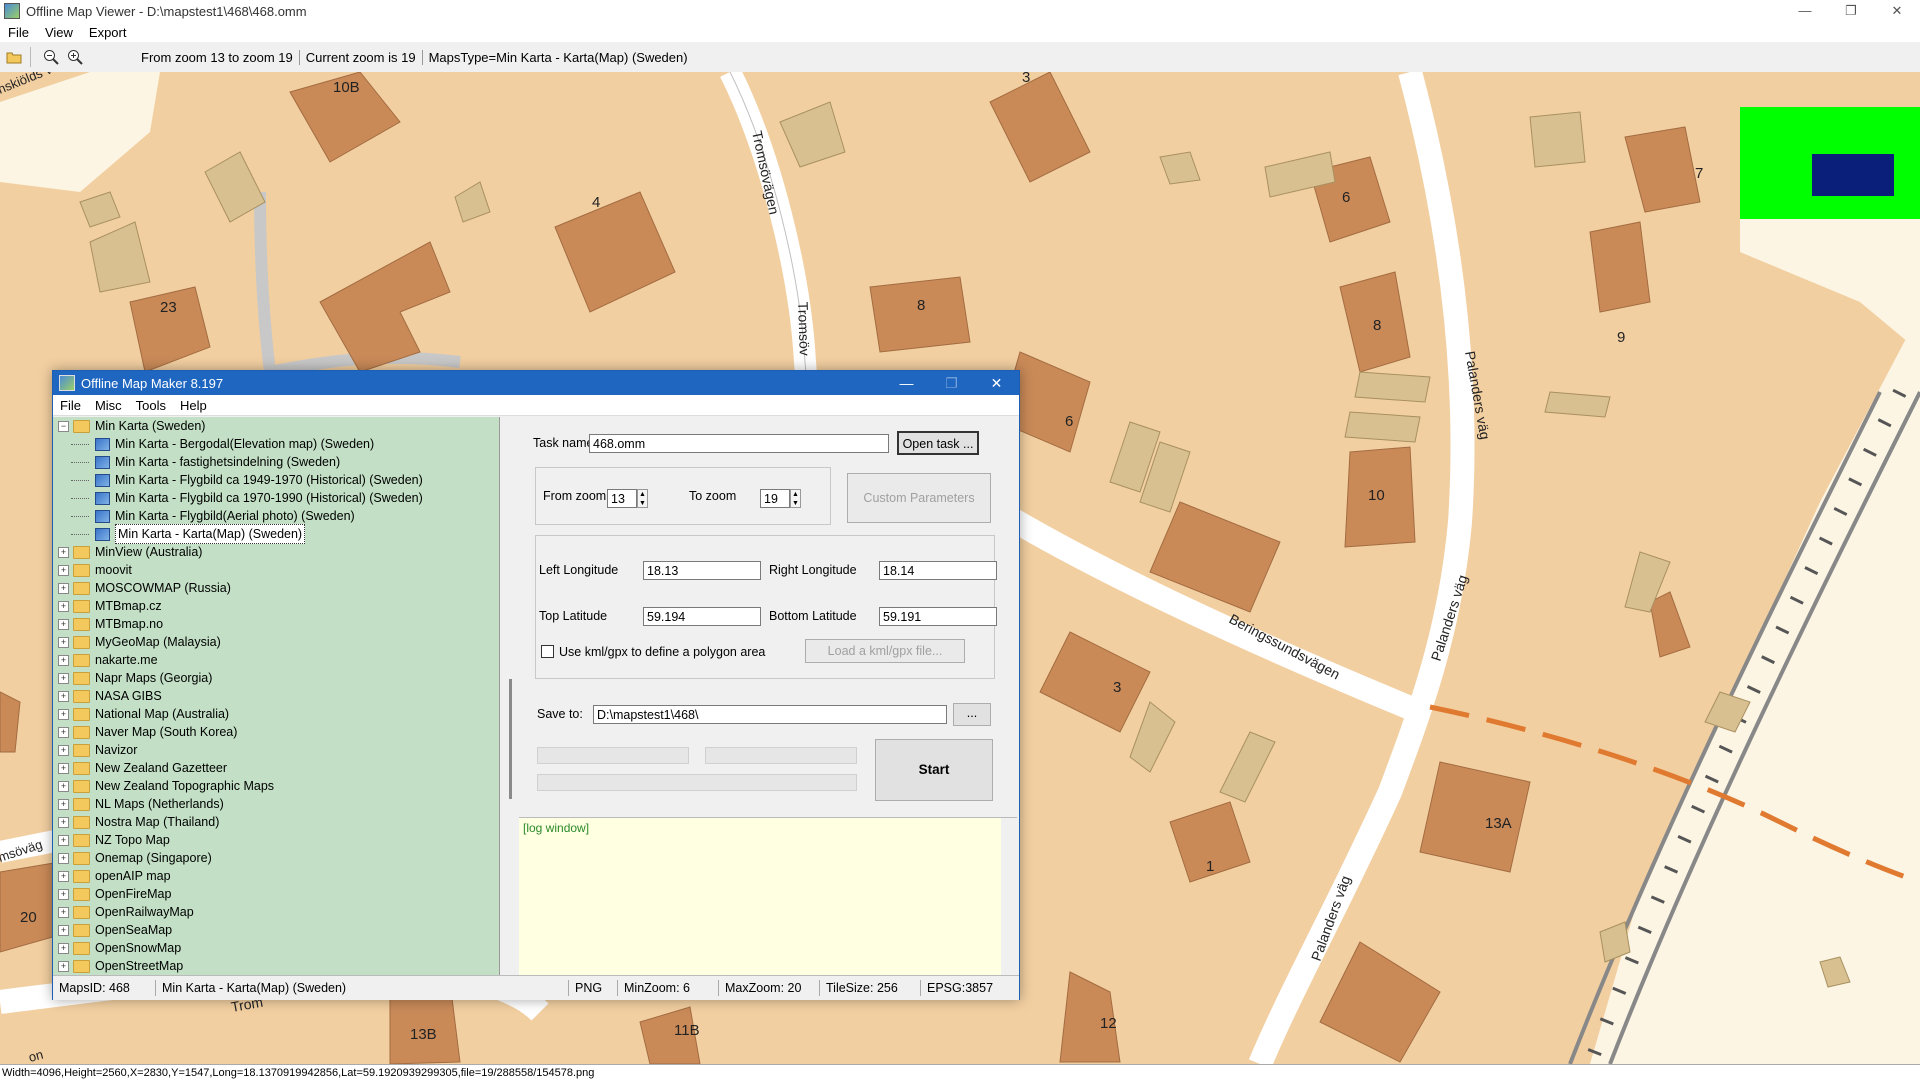  I want to click on custom-parameters-button: Custom Parameters, so click(919, 498).